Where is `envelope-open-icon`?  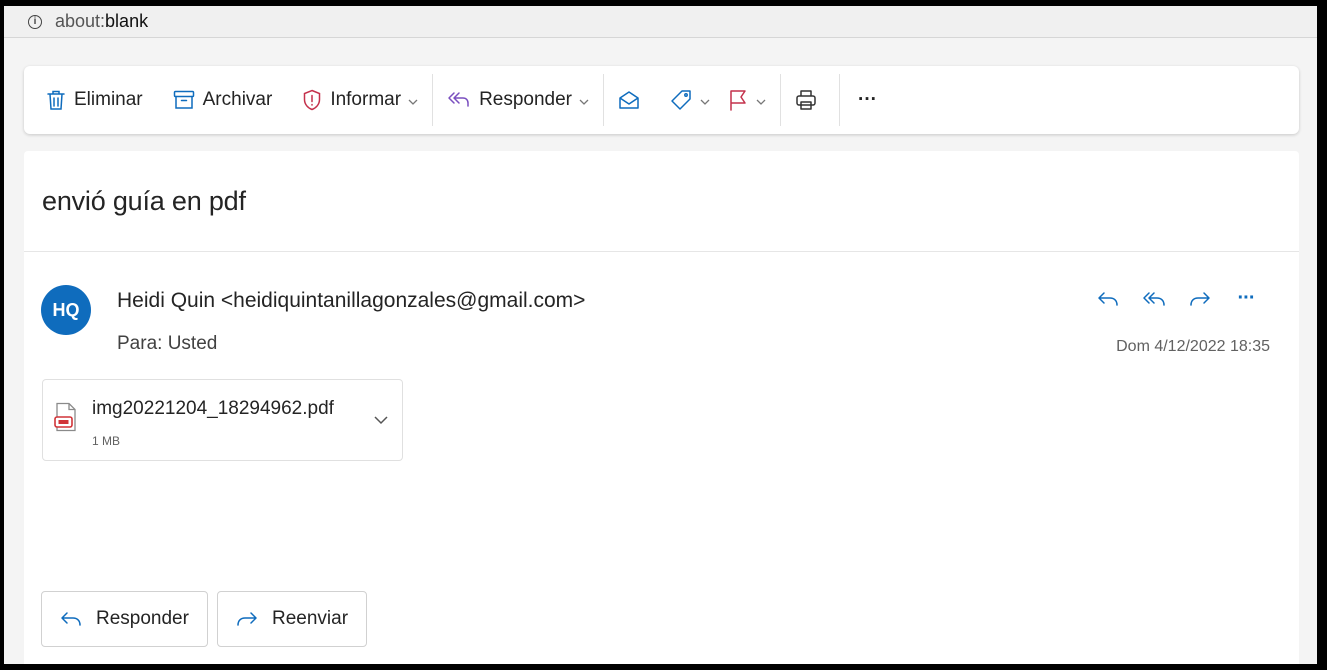 envelope-open-icon is located at coordinates (629, 100).